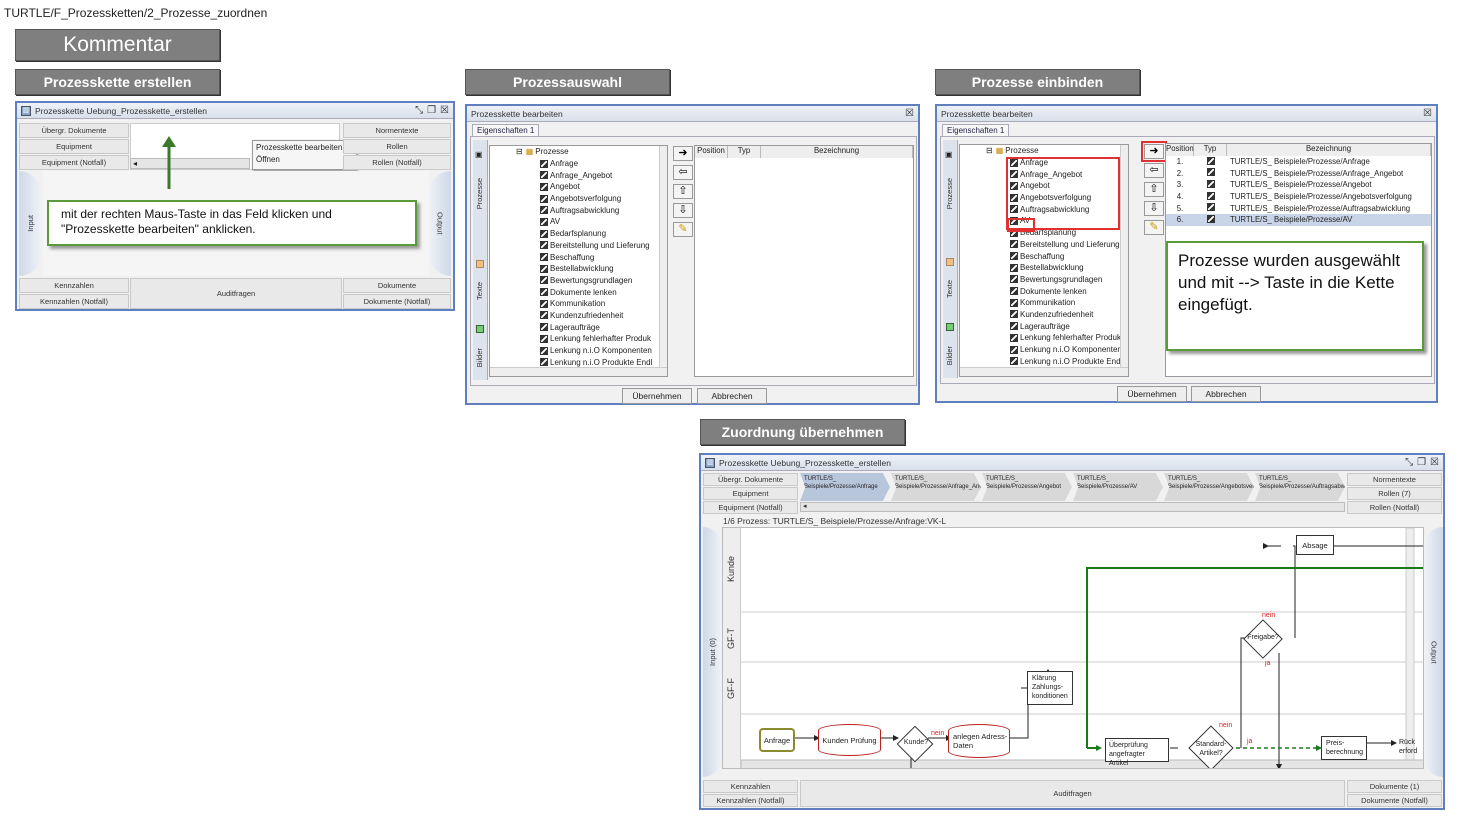 The width and height of the screenshot is (1458, 822). What do you see at coordinates (683, 153) in the screenshot?
I see `add-right-button: ➜` at bounding box center [683, 153].